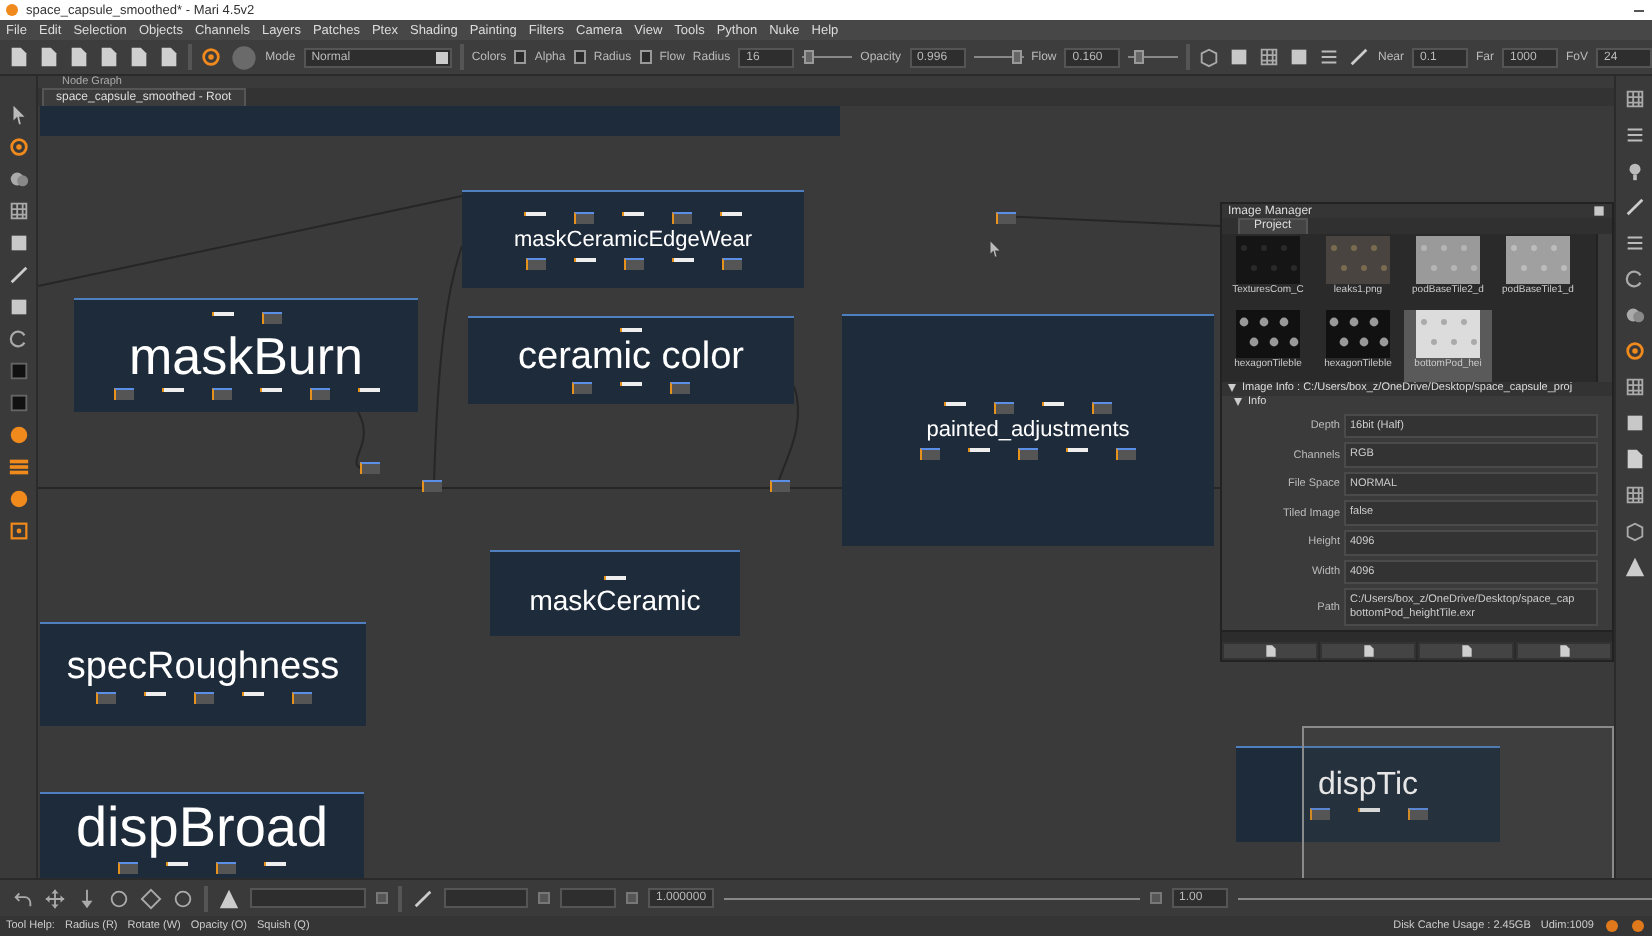 The width and height of the screenshot is (1652, 936). Describe the element at coordinates (1639, 10) in the screenshot. I see `minimize-icon` at that location.